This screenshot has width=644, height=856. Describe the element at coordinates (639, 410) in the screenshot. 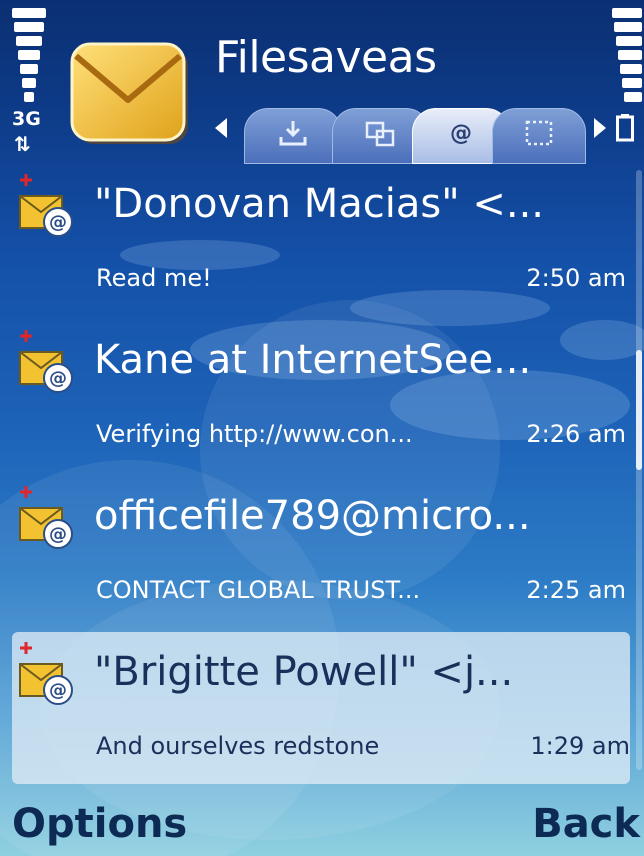

I see `scrollbar-thumb` at that location.